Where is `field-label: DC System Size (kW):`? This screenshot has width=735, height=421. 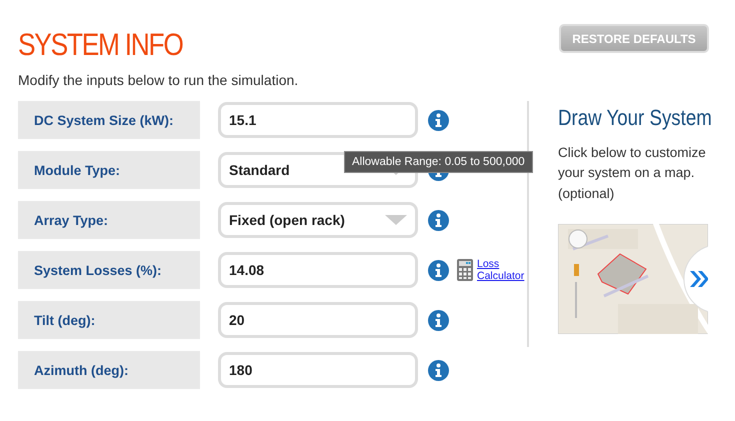 field-label: DC System Size (kW): is located at coordinates (109, 120).